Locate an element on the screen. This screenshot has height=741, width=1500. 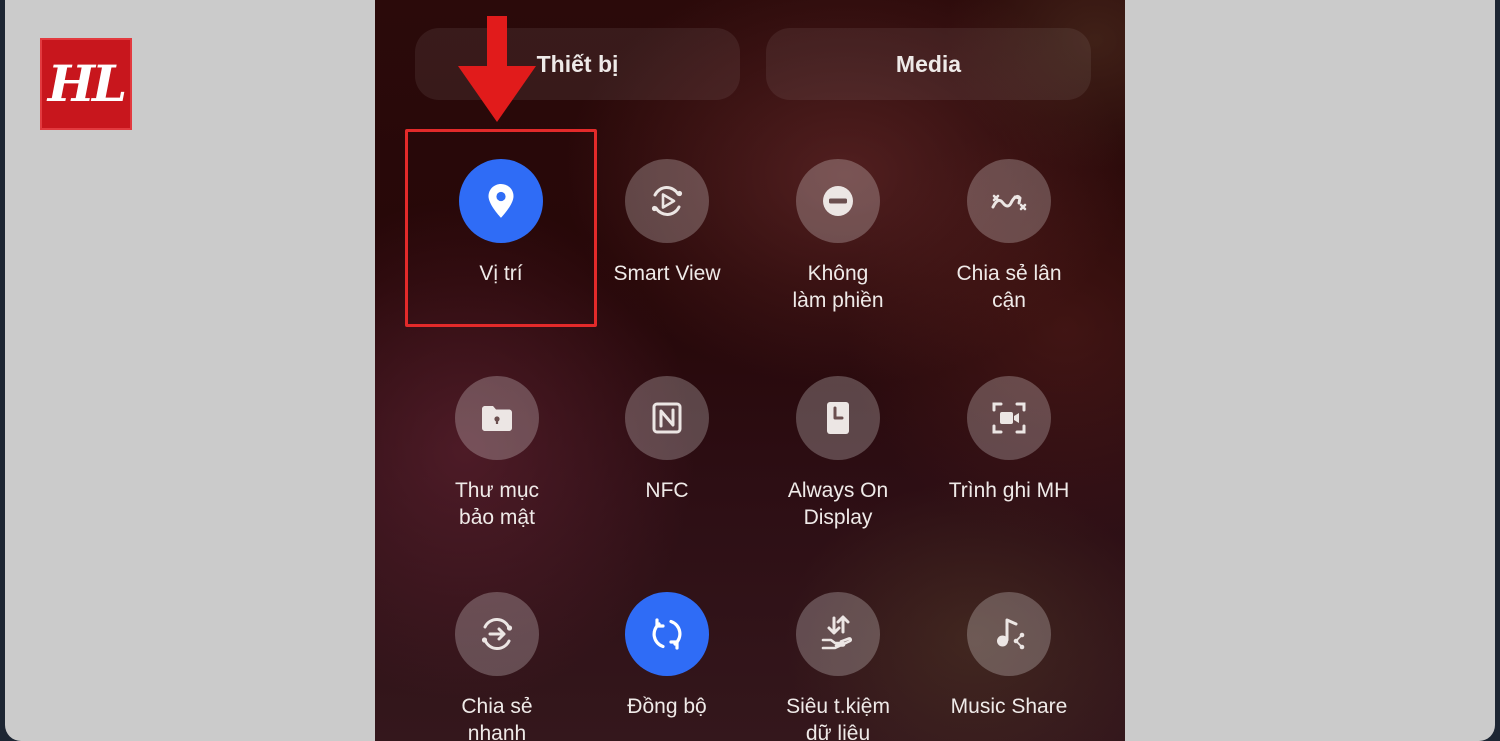
quick-share-icon is located at coordinates (497, 634).